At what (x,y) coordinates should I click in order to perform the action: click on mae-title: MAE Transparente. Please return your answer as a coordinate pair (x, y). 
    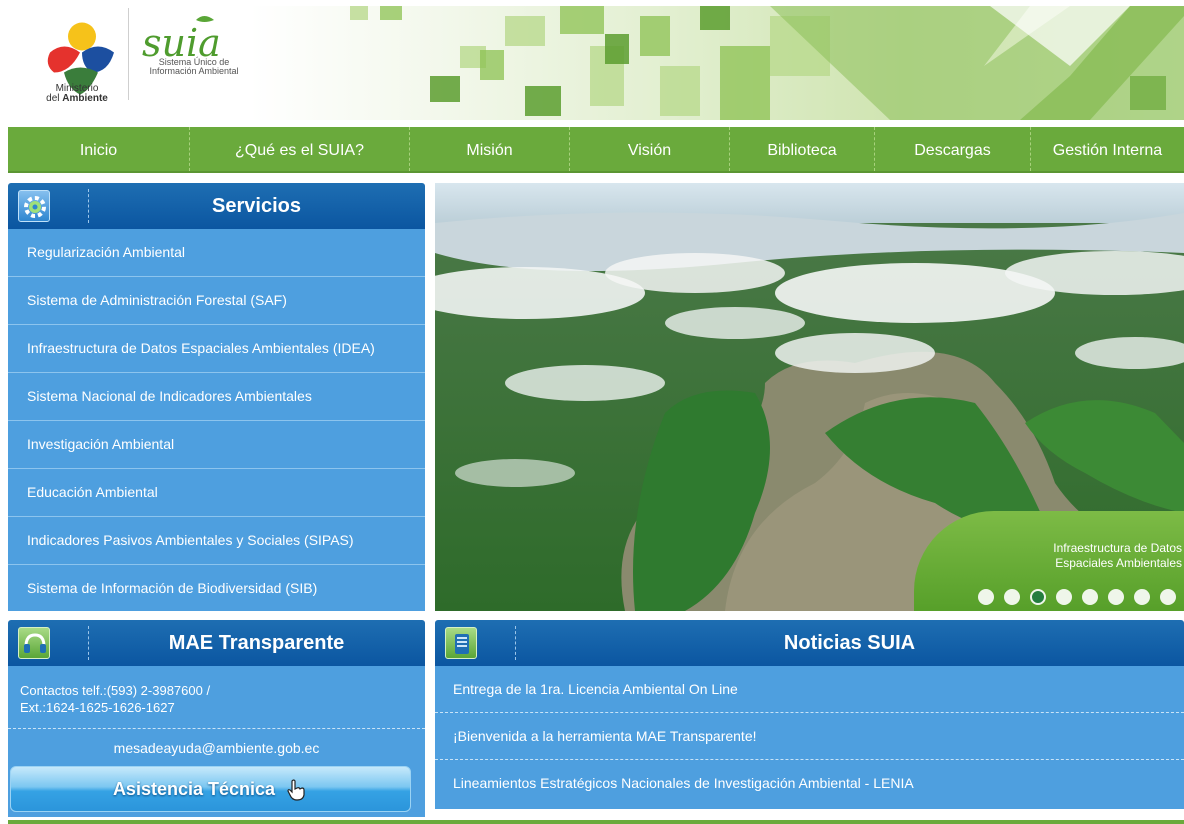
    Looking at the image, I should click on (256, 643).